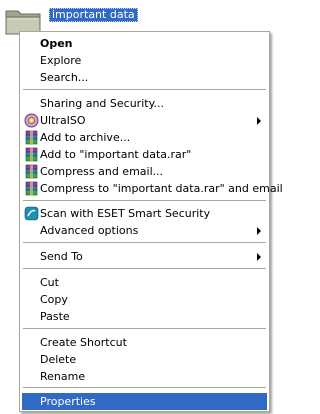 The height and width of the screenshot is (414, 320). I want to click on menu-item-paste: Paste, so click(144, 316).